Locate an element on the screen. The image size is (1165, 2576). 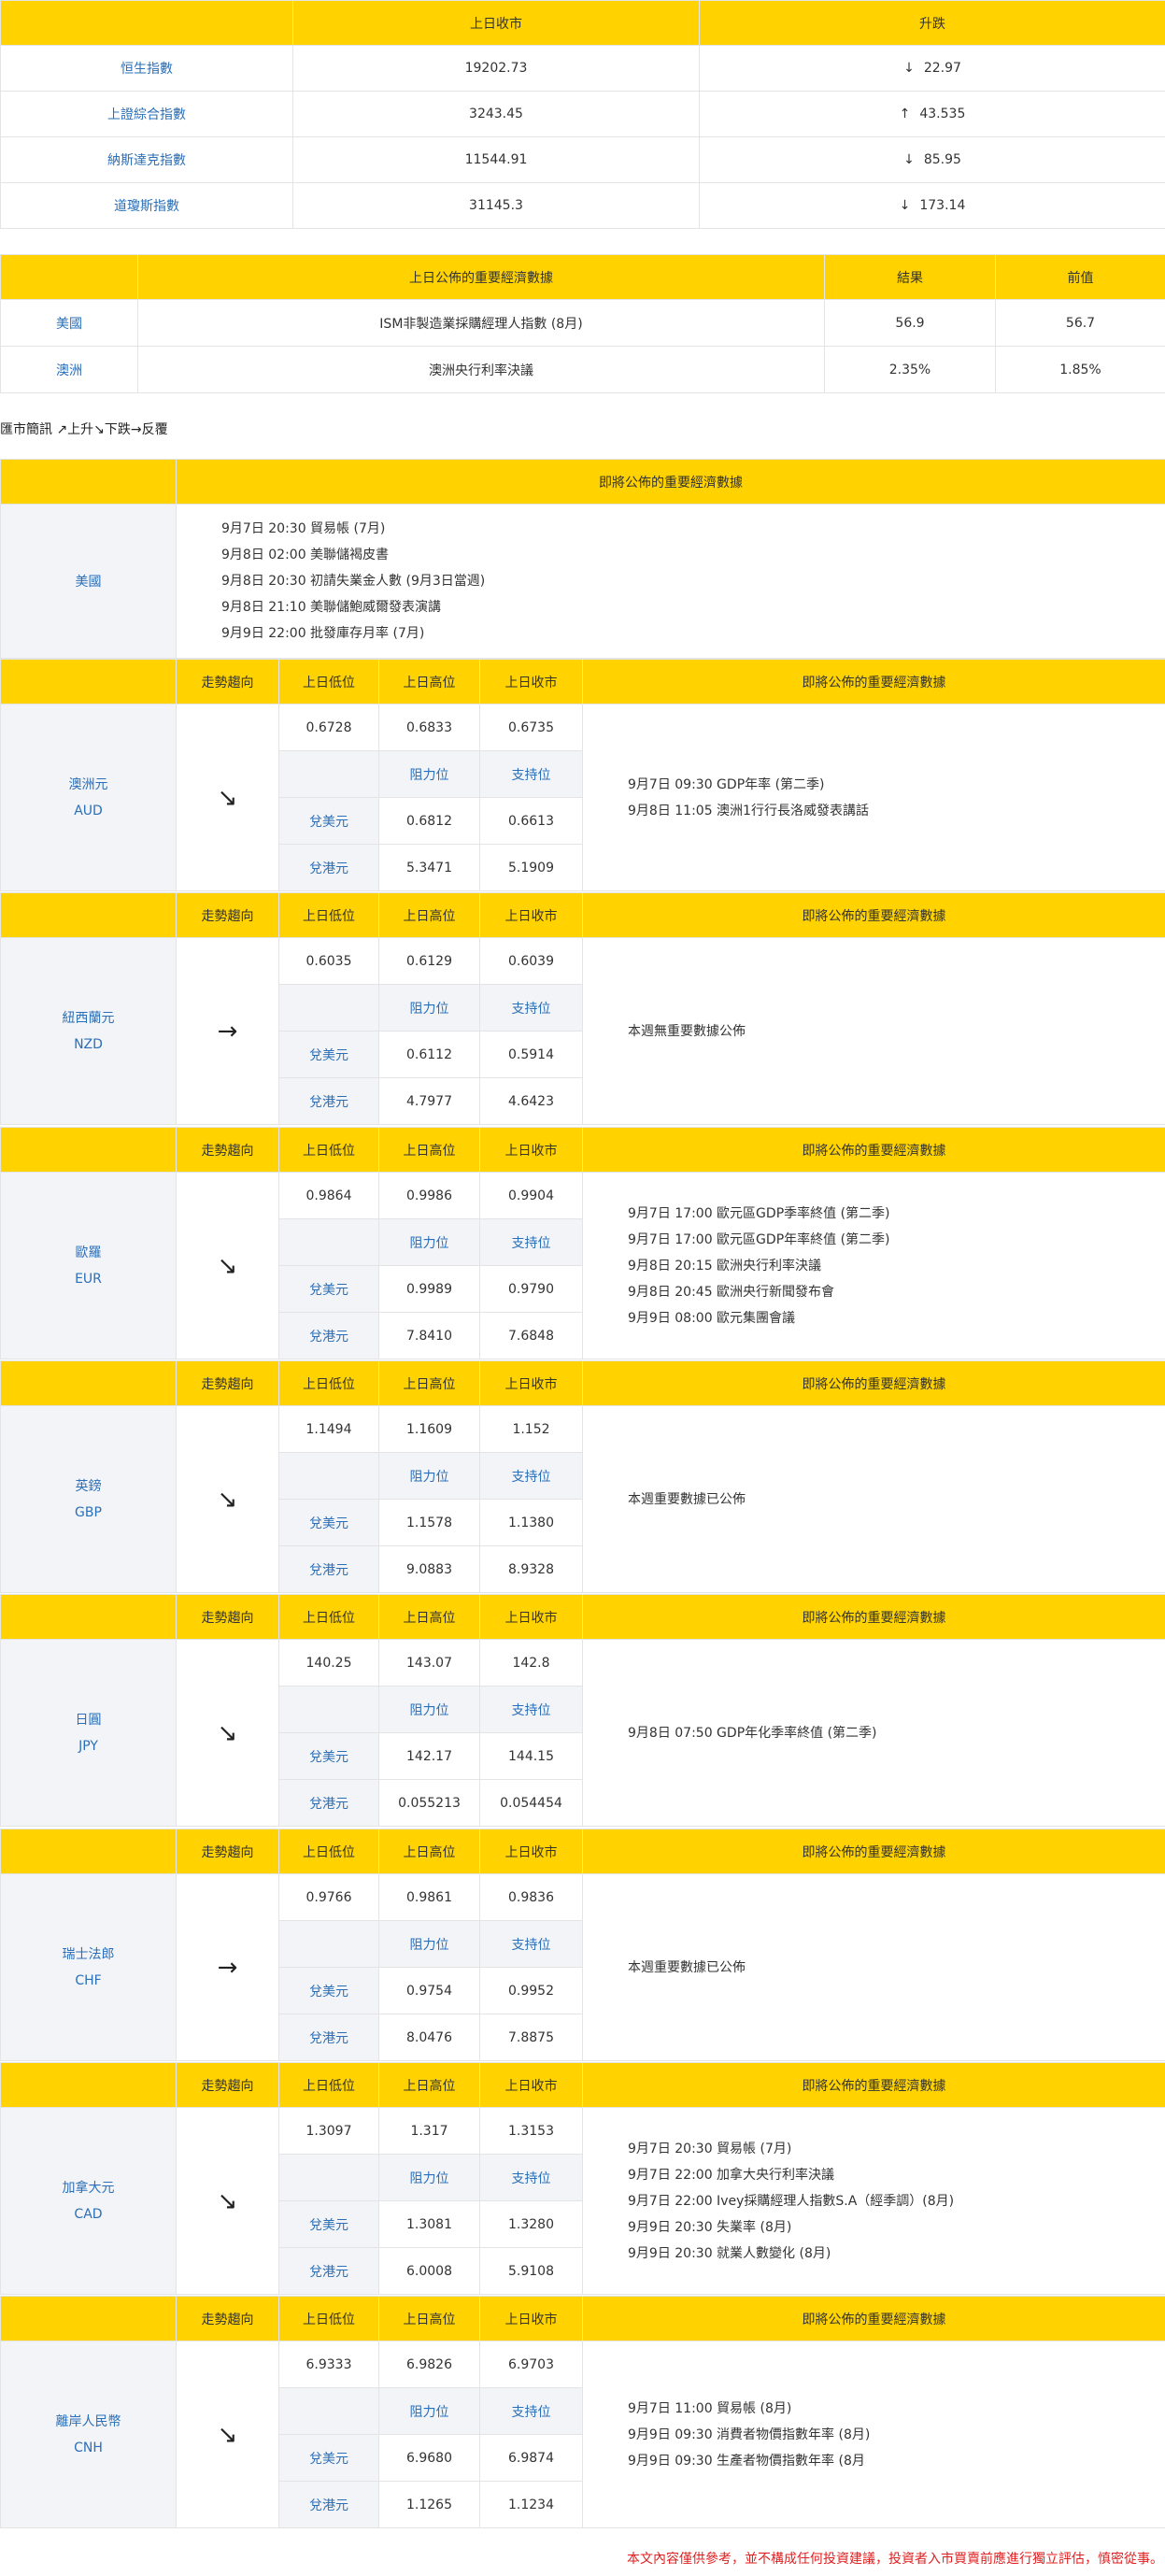
currency-name-cell: 紐西蘭元 NZD is located at coordinates (88, 1031).